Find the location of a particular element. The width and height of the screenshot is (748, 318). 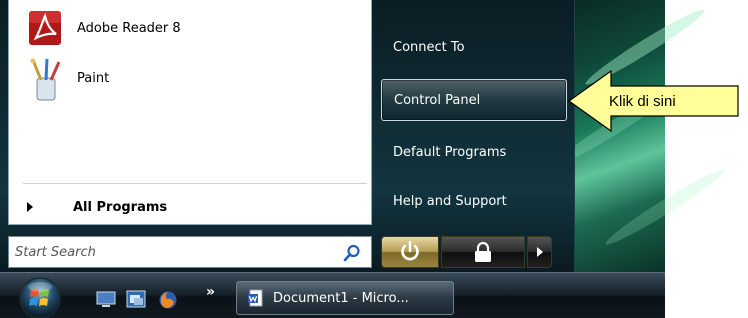

search-icon is located at coordinates (352, 253).